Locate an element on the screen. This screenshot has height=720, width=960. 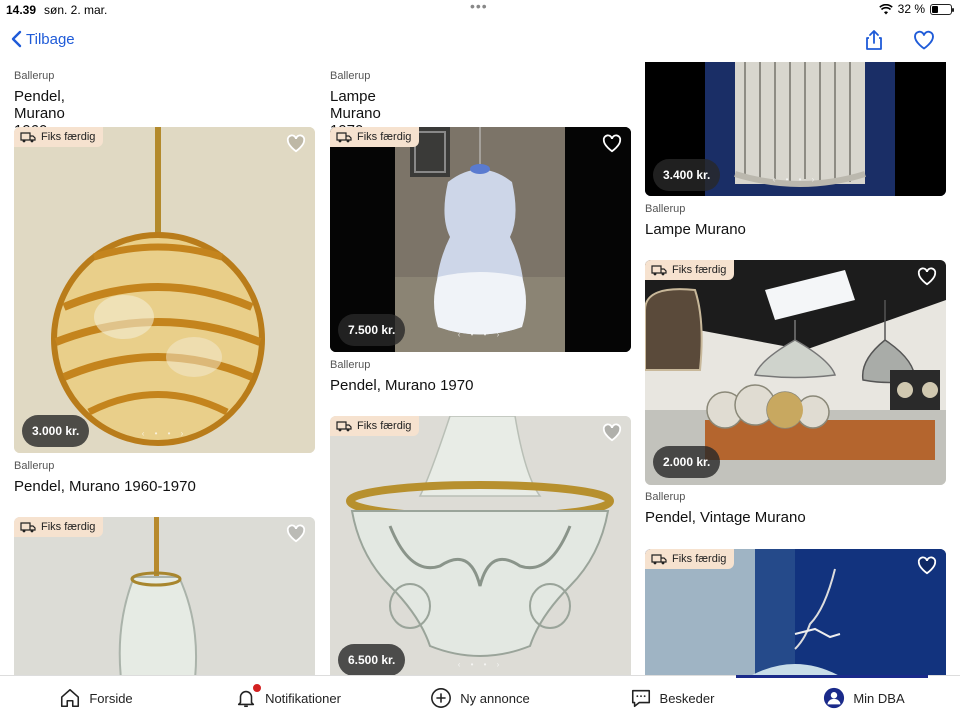
user-icon is located at coordinates (834, 698).